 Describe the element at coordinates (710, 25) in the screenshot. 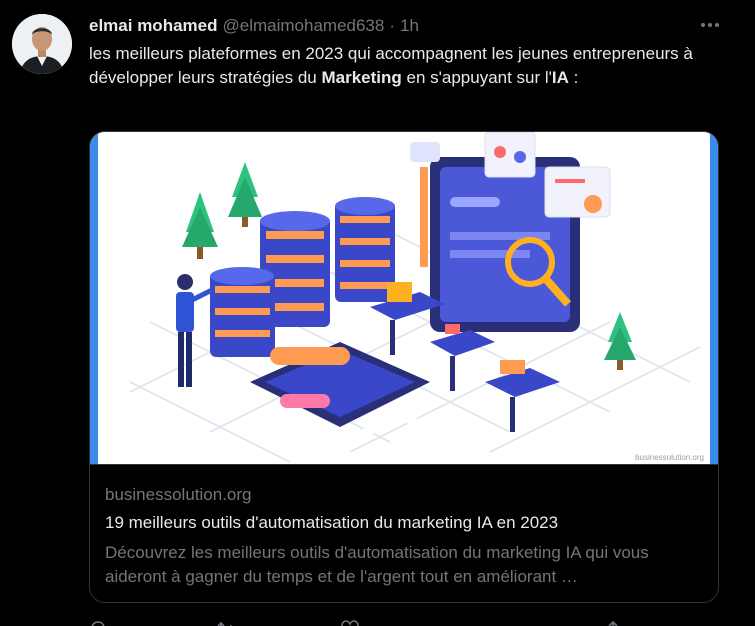

I see `more-icon` at that location.